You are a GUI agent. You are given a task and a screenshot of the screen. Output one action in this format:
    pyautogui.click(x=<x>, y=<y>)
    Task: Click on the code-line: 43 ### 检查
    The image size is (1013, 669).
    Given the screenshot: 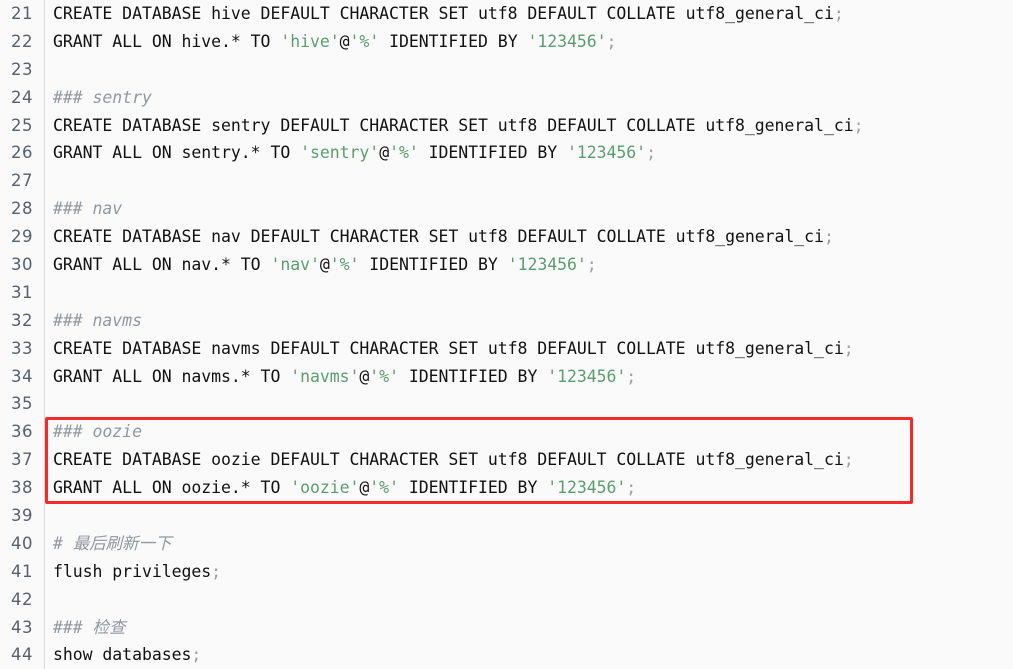 What is the action you would take?
    pyautogui.click(x=506, y=628)
    